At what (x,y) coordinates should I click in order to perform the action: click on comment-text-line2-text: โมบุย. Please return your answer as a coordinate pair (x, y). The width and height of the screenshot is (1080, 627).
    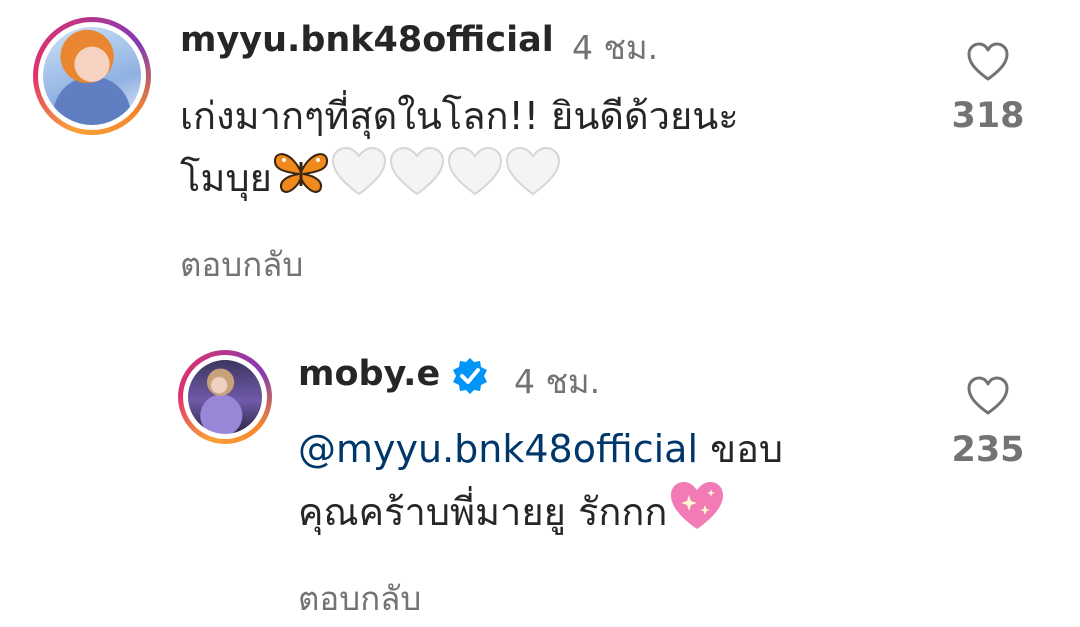
    Looking at the image, I should click on (226, 178).